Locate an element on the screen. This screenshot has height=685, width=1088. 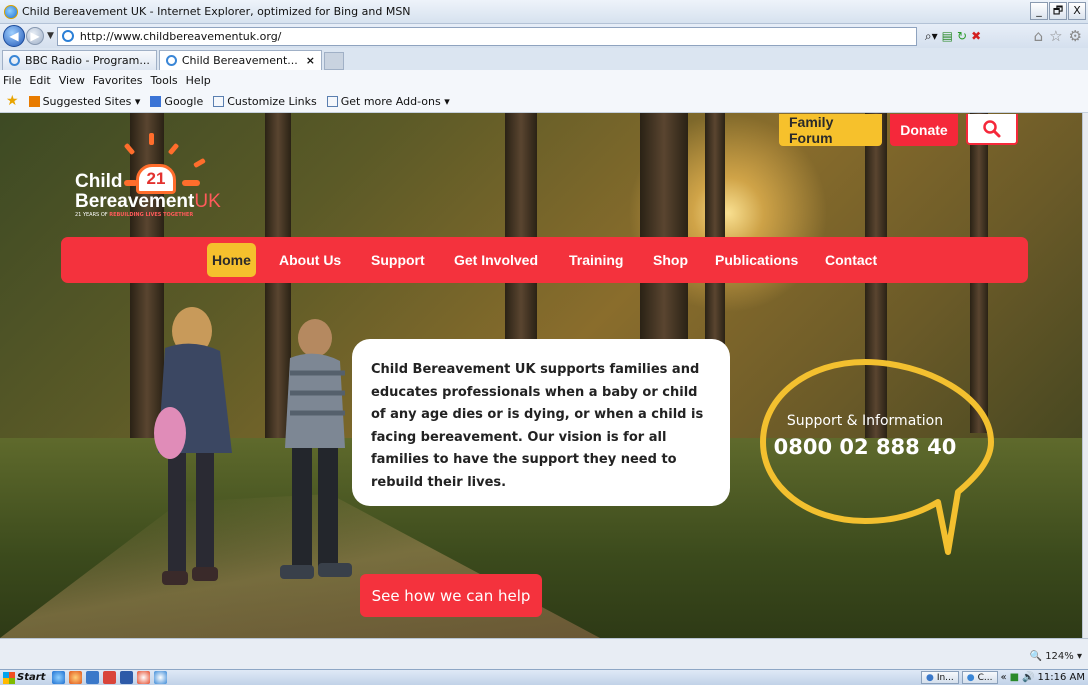
logo-uk: UK is located at coordinates (207, 201).